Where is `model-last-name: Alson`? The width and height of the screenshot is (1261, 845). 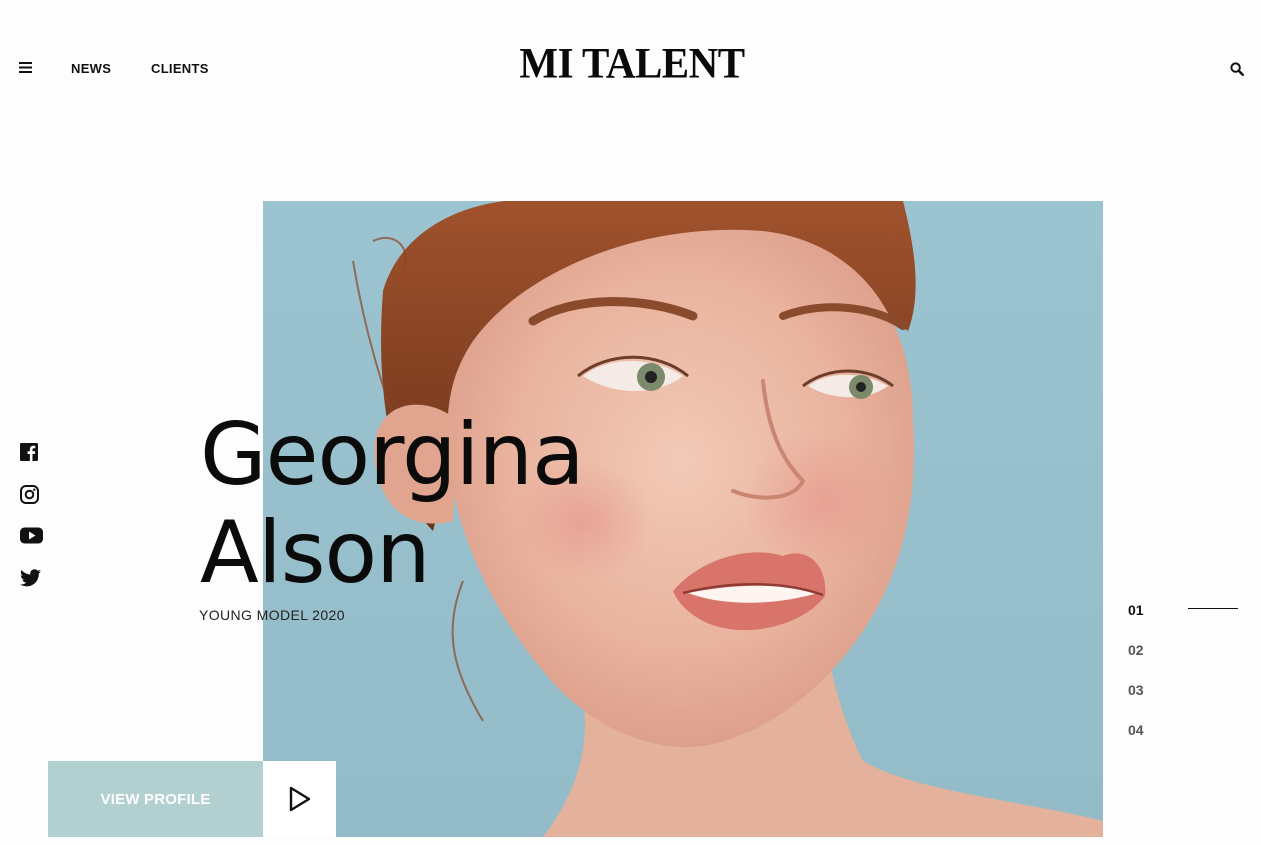 model-last-name: Alson is located at coordinates (315, 553).